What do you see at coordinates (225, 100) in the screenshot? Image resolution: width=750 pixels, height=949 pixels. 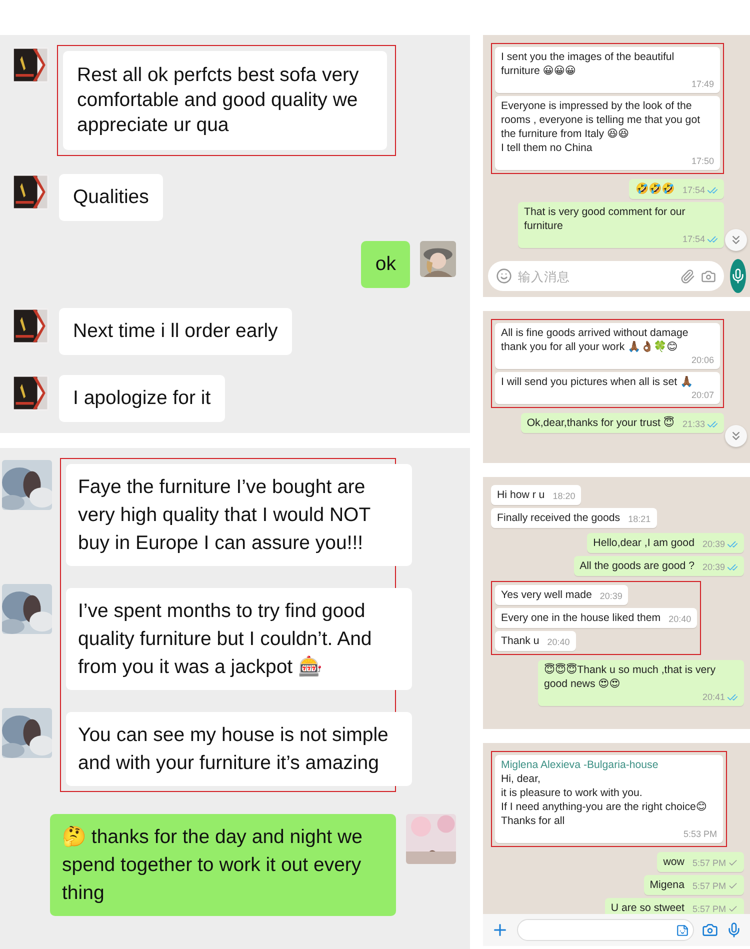 I see `message-bubble: Rest all ok perfcts best sofa very comfortable and good quality we appreciate ur qua` at bounding box center [225, 100].